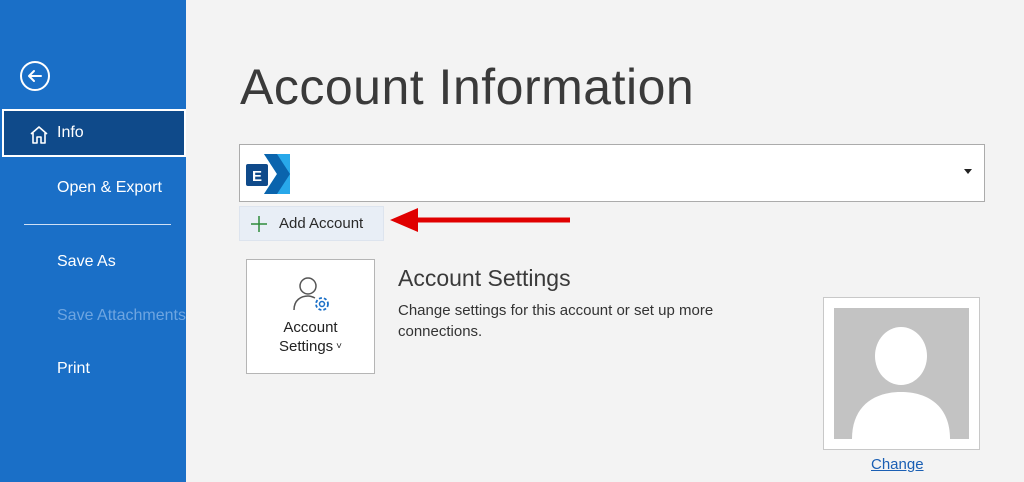 The image size is (1024, 482). I want to click on nav-item-label: Print, so click(73, 368).